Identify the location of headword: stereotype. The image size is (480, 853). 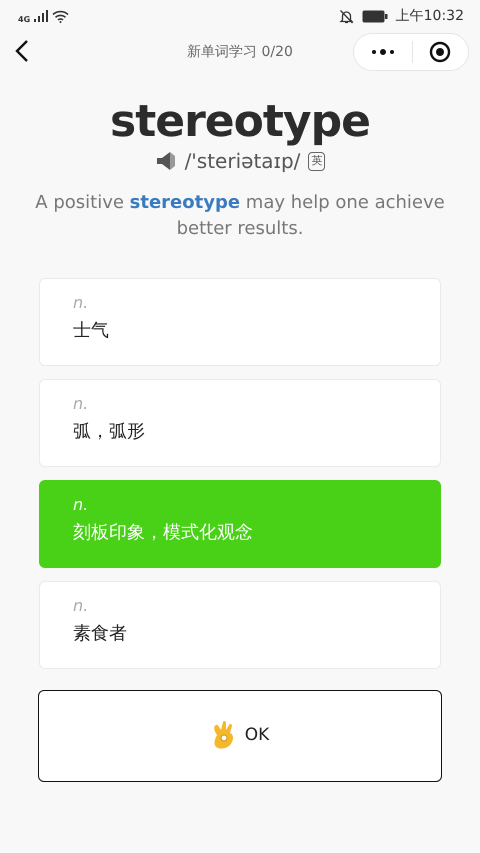
(240, 122).